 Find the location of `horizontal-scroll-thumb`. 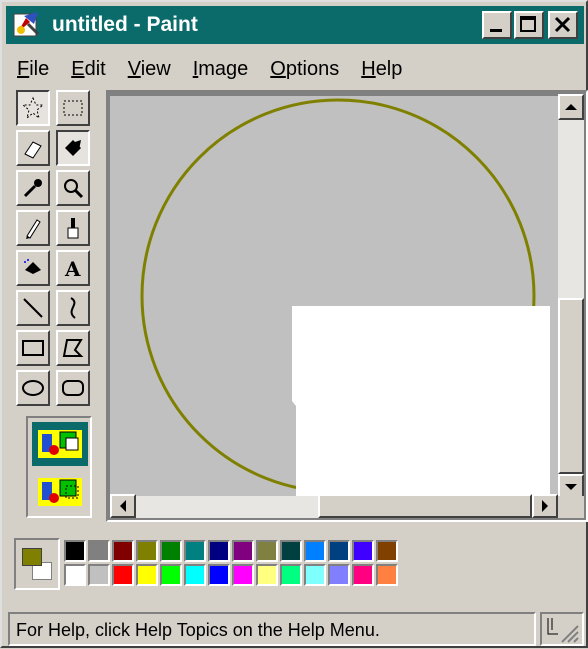

horizontal-scroll-thumb is located at coordinates (425, 506).